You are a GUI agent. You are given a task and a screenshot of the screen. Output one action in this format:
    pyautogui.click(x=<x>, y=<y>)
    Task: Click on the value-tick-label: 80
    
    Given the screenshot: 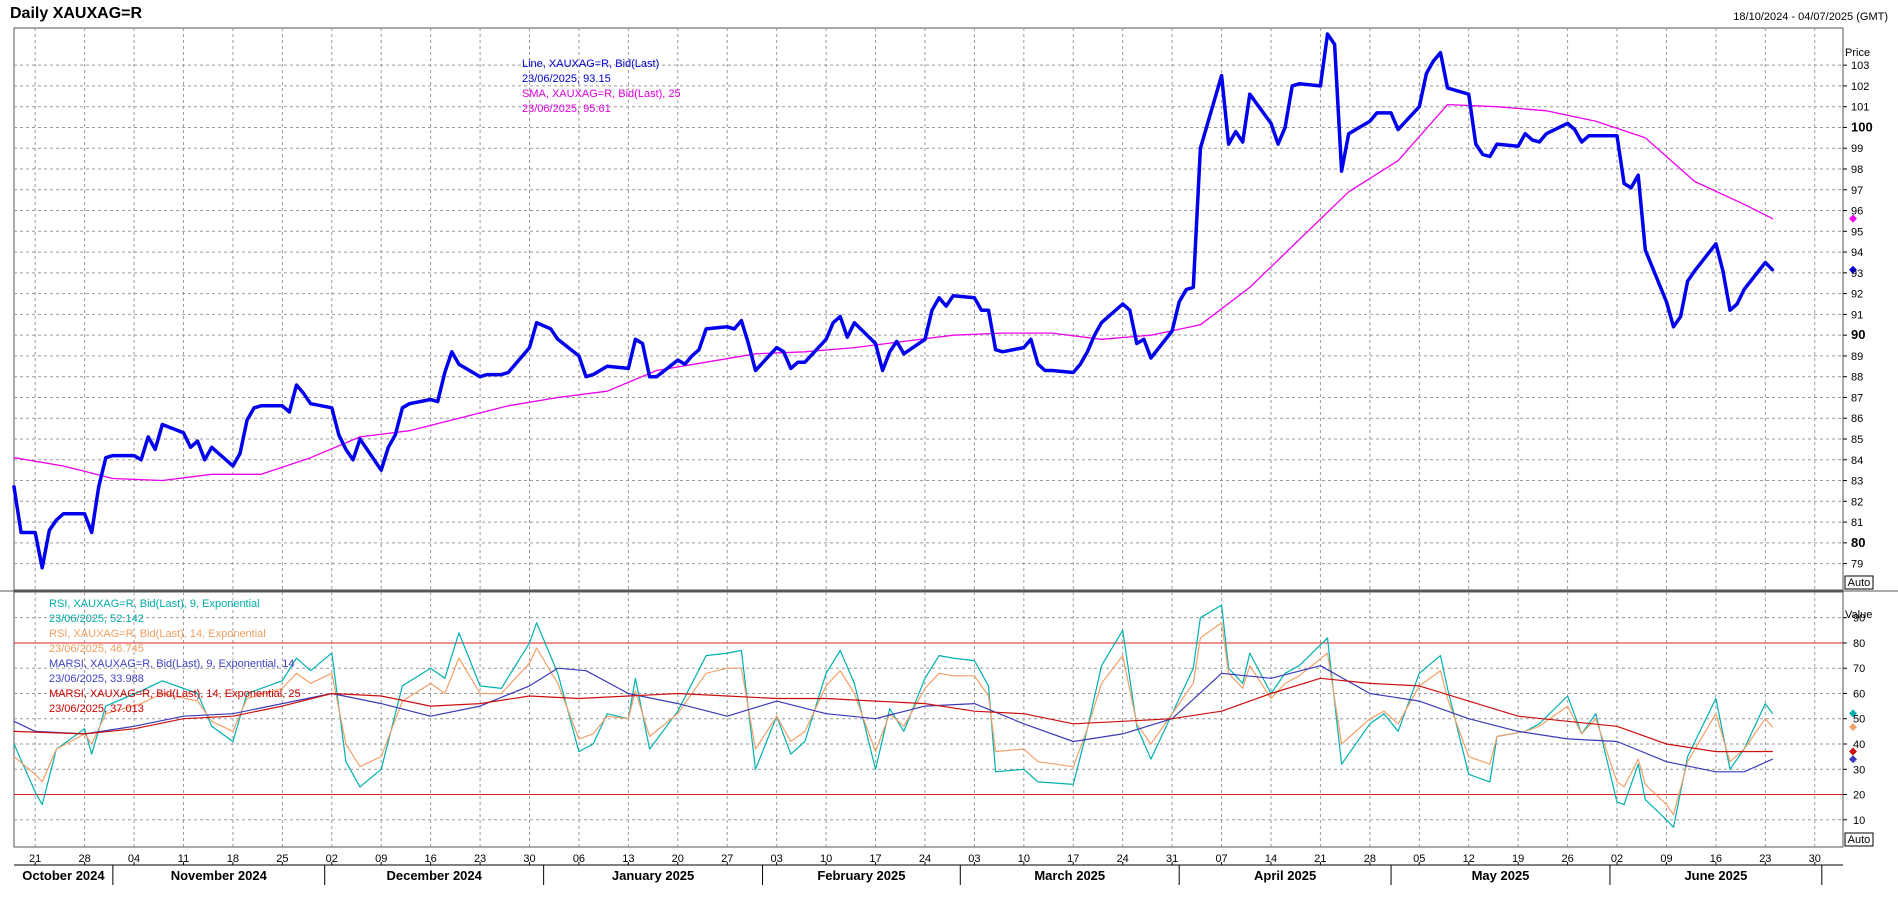 What is the action you would take?
    pyautogui.click(x=1859, y=644)
    